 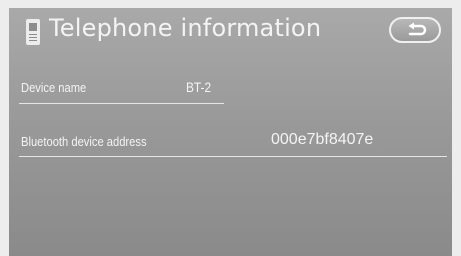 I want to click on return-arrow-icon, so click(x=417, y=29).